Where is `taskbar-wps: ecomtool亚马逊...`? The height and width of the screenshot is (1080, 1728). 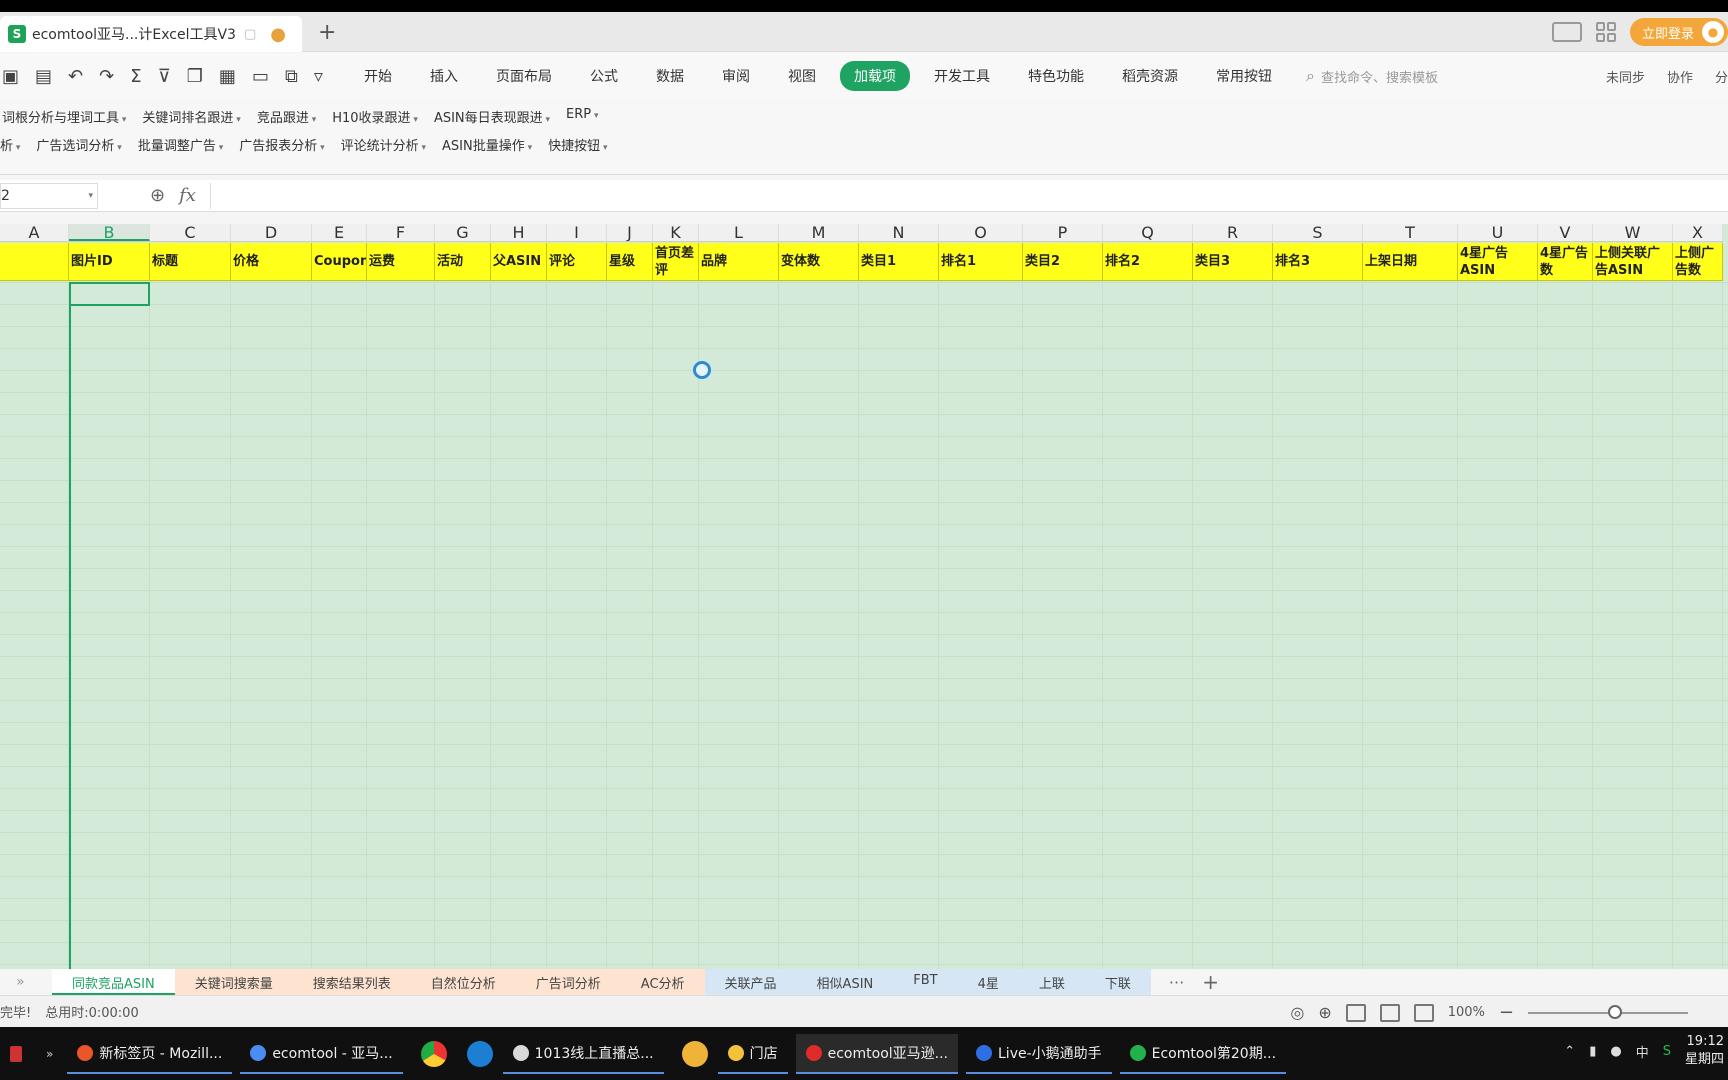 taskbar-wps: ecomtool亚马逊... is located at coordinates (876, 1053).